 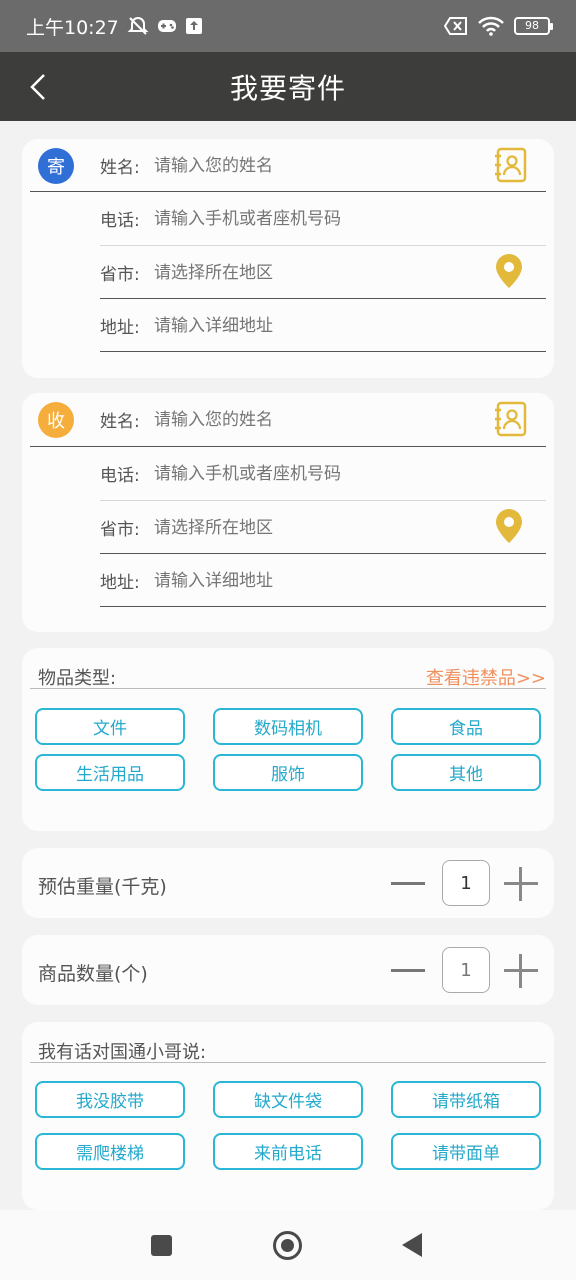 What do you see at coordinates (408, 970) in the screenshot?
I see `quantity-decrease-button` at bounding box center [408, 970].